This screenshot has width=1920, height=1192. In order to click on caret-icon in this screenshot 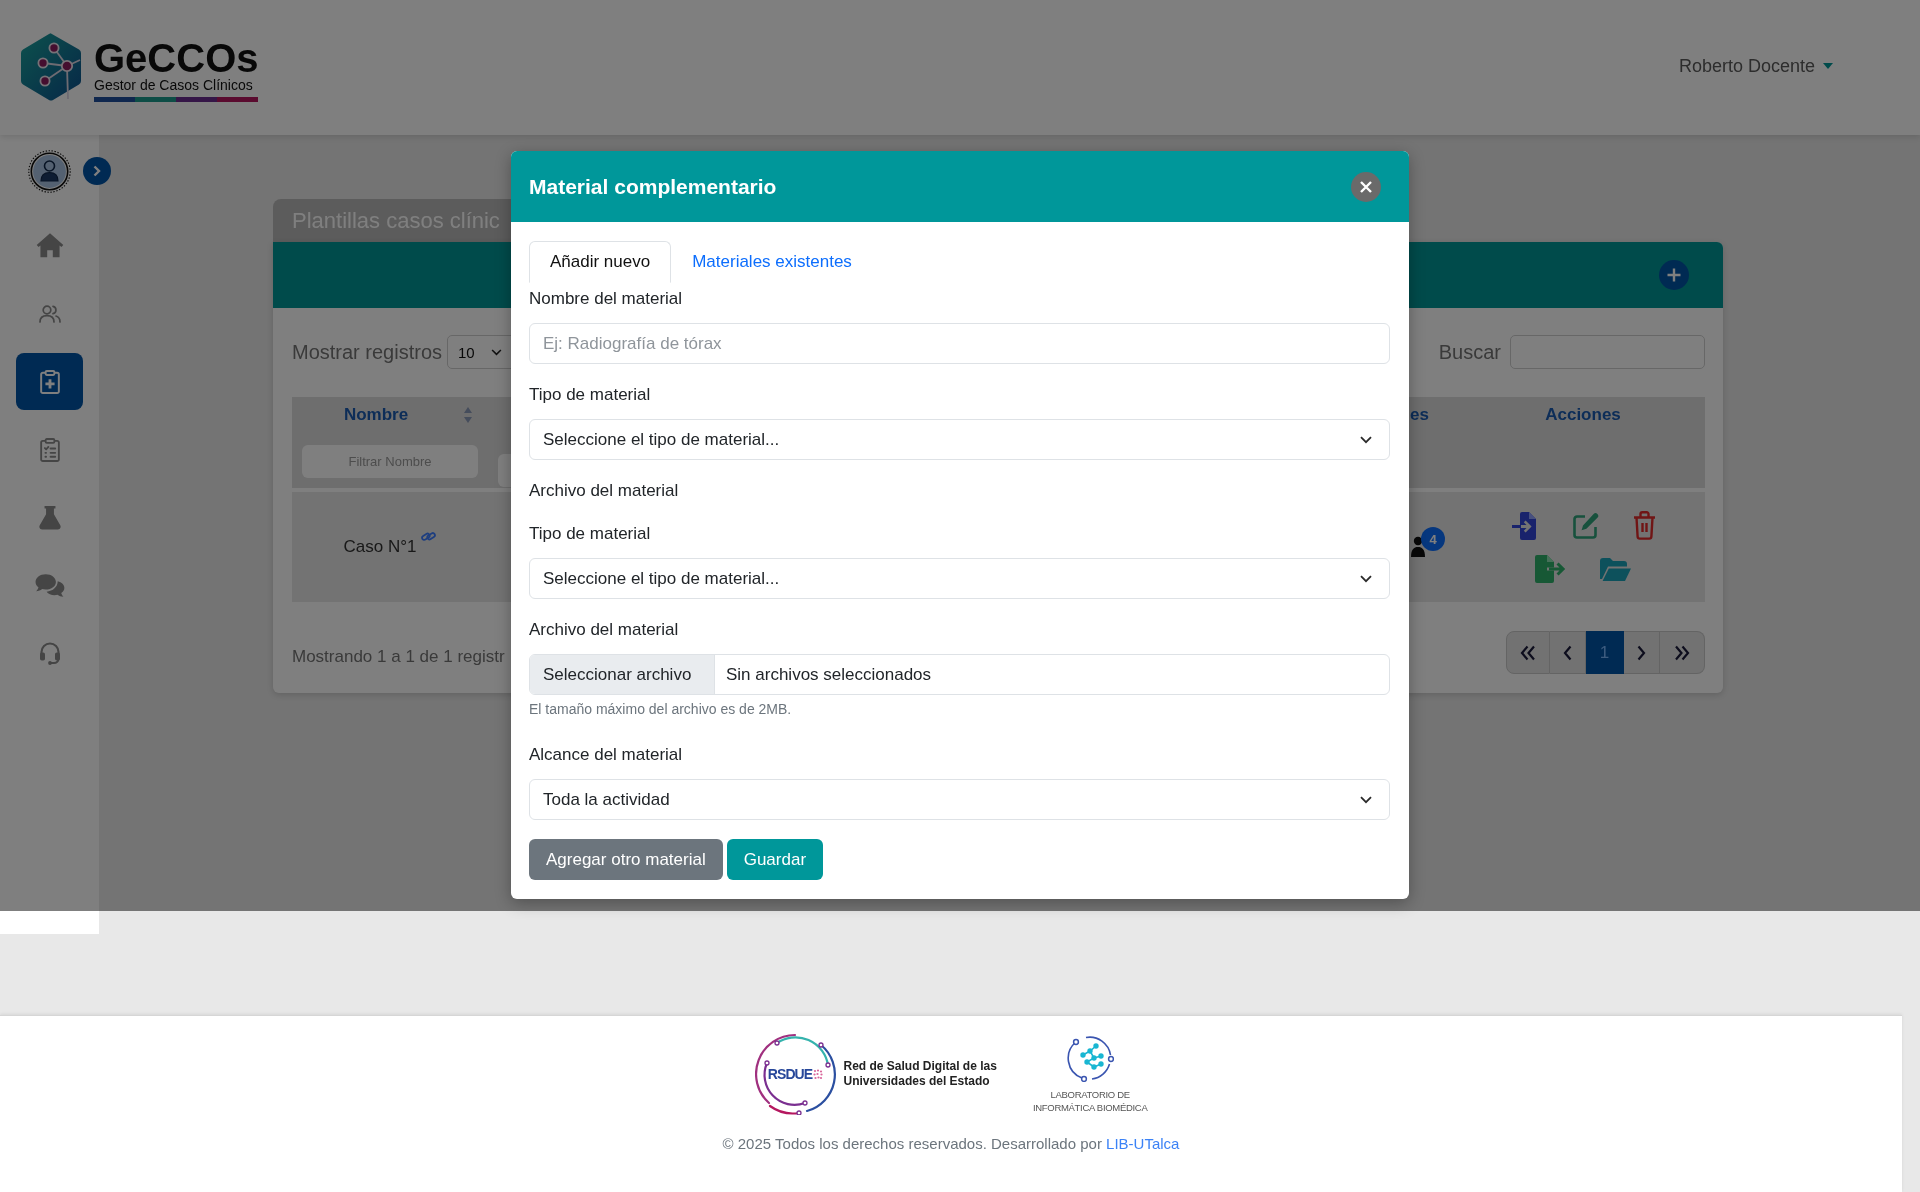, I will do `click(1828, 66)`.